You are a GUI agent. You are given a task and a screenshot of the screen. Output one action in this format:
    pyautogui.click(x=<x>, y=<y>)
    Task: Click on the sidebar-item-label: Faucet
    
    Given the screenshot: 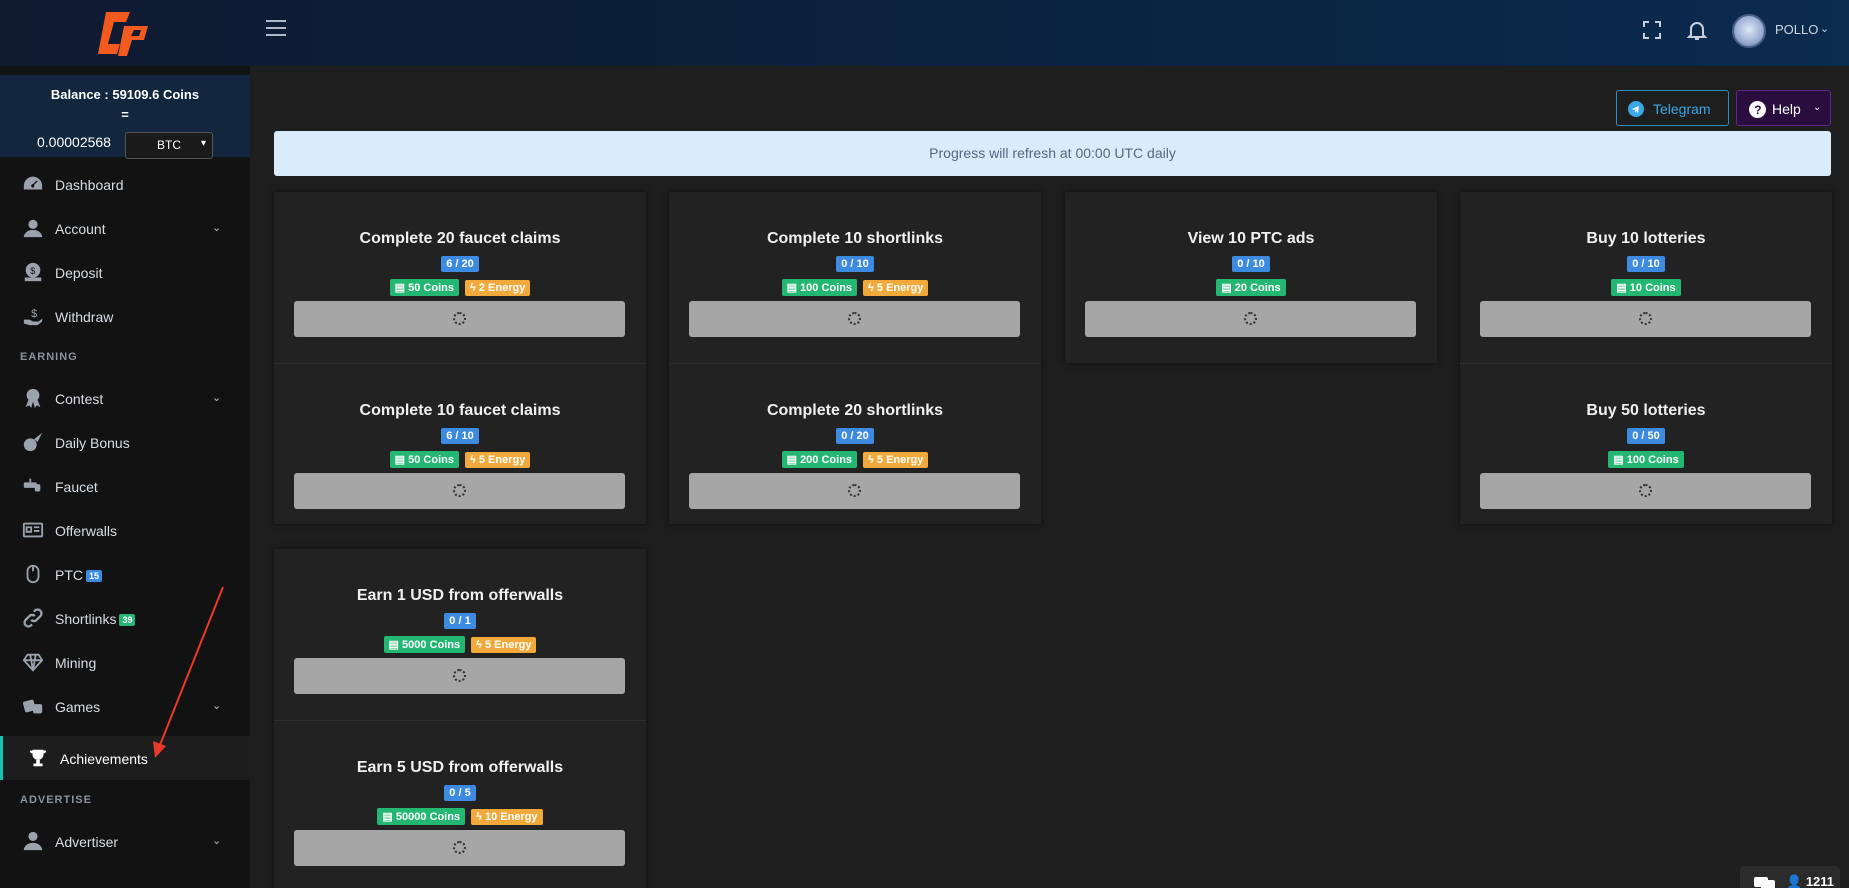 What is the action you would take?
    pyautogui.click(x=76, y=487)
    